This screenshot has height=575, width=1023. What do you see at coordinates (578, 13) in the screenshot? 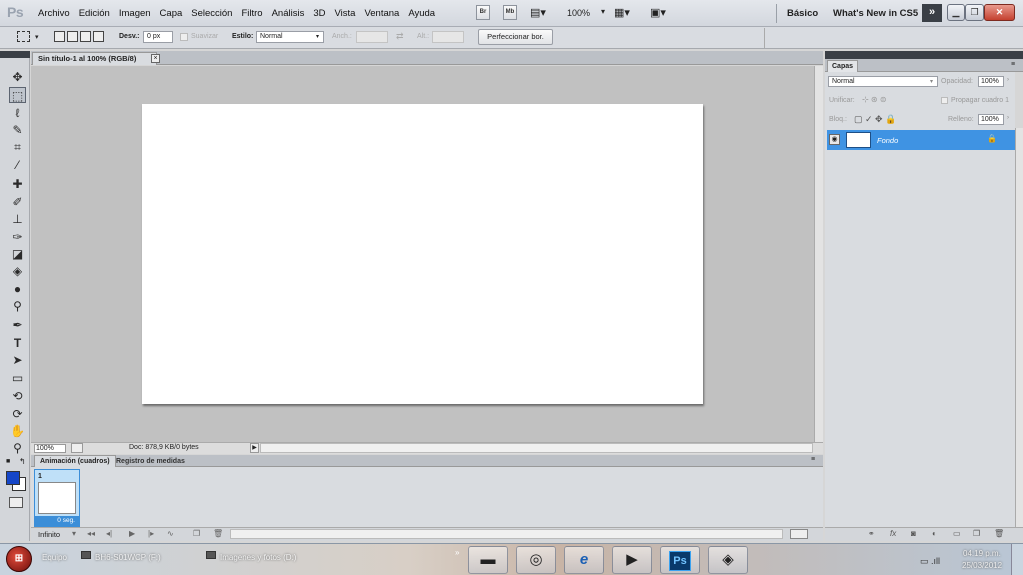
I see `zoom-level-dropdown: 100%` at bounding box center [578, 13].